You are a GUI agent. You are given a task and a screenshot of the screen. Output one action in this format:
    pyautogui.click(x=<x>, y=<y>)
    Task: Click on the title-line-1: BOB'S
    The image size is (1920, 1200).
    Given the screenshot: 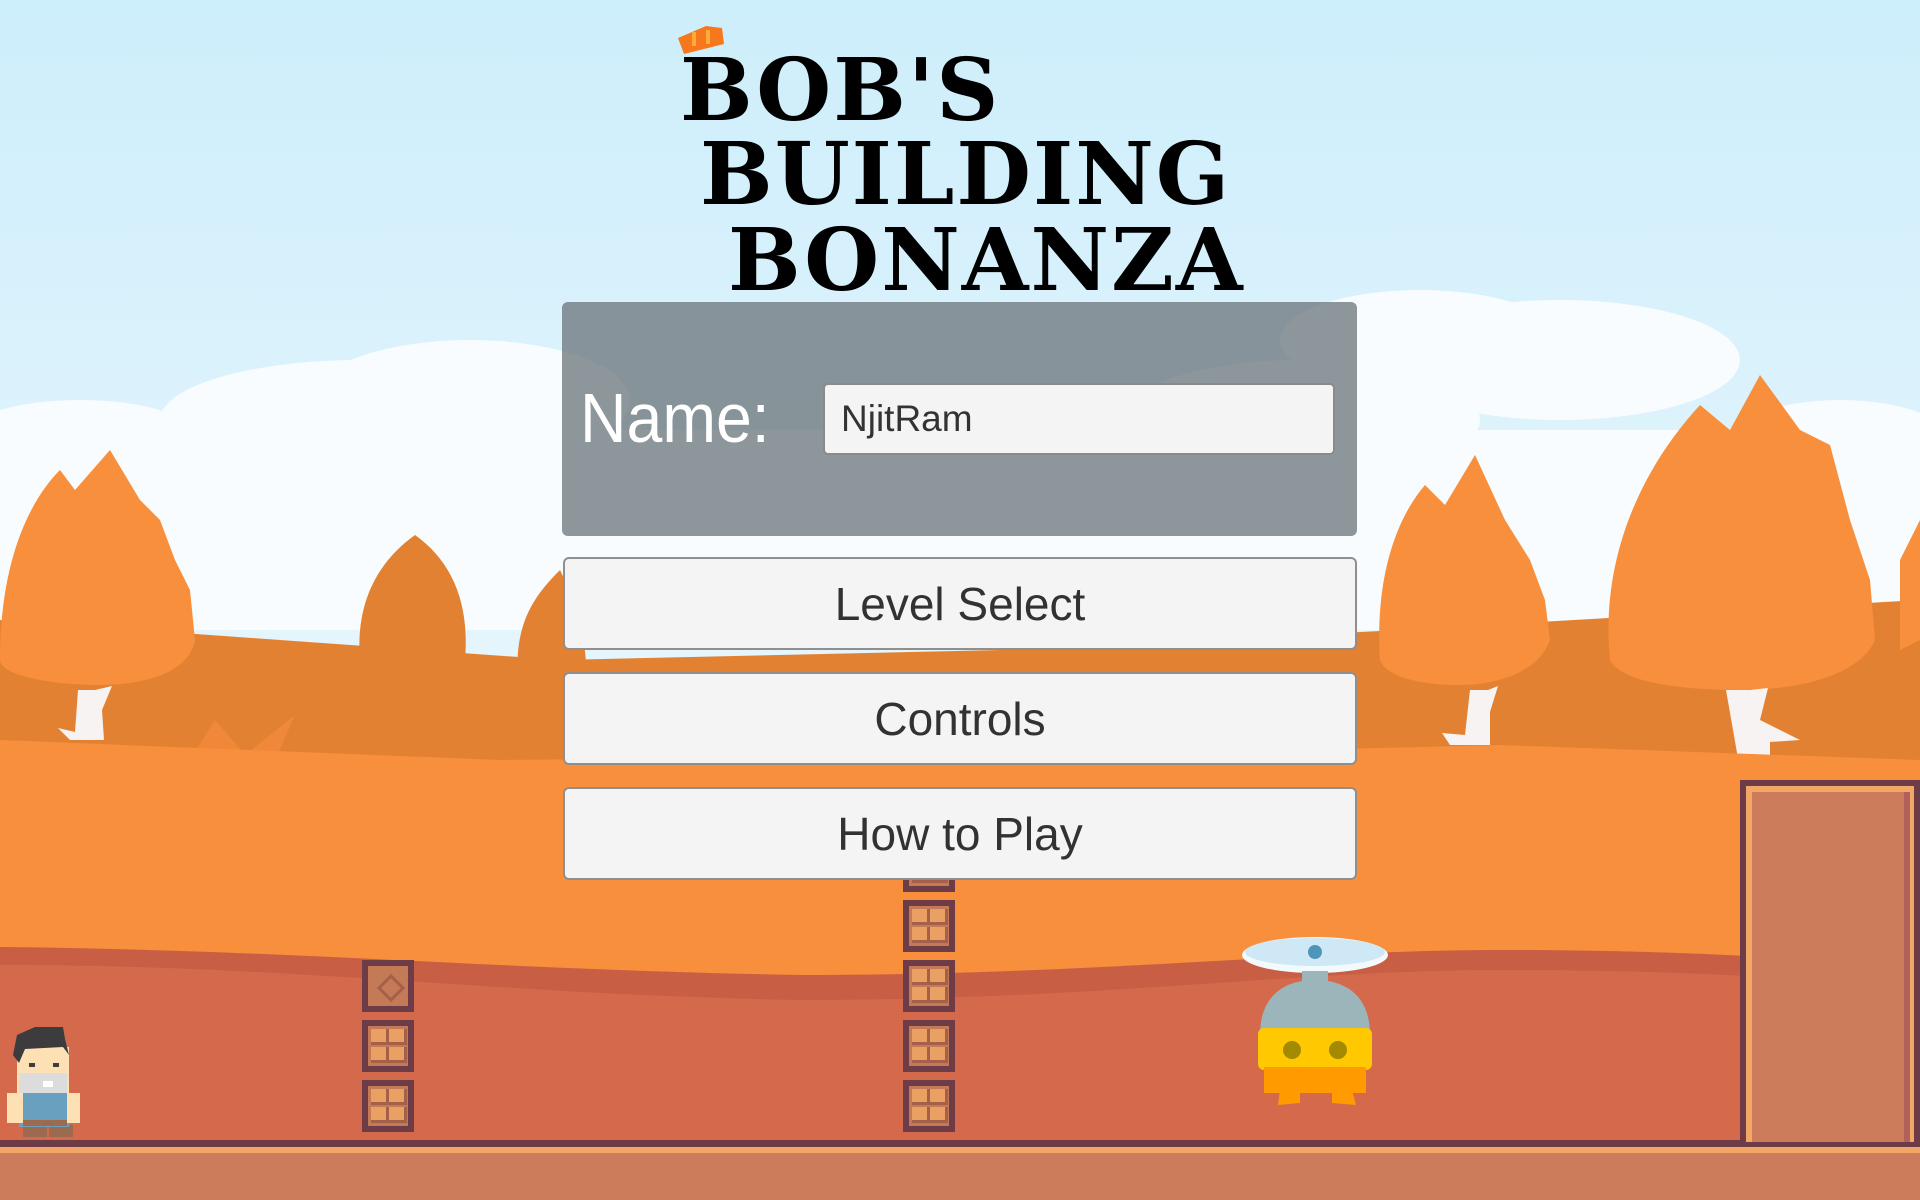 What is the action you would take?
    pyautogui.click(x=840, y=90)
    